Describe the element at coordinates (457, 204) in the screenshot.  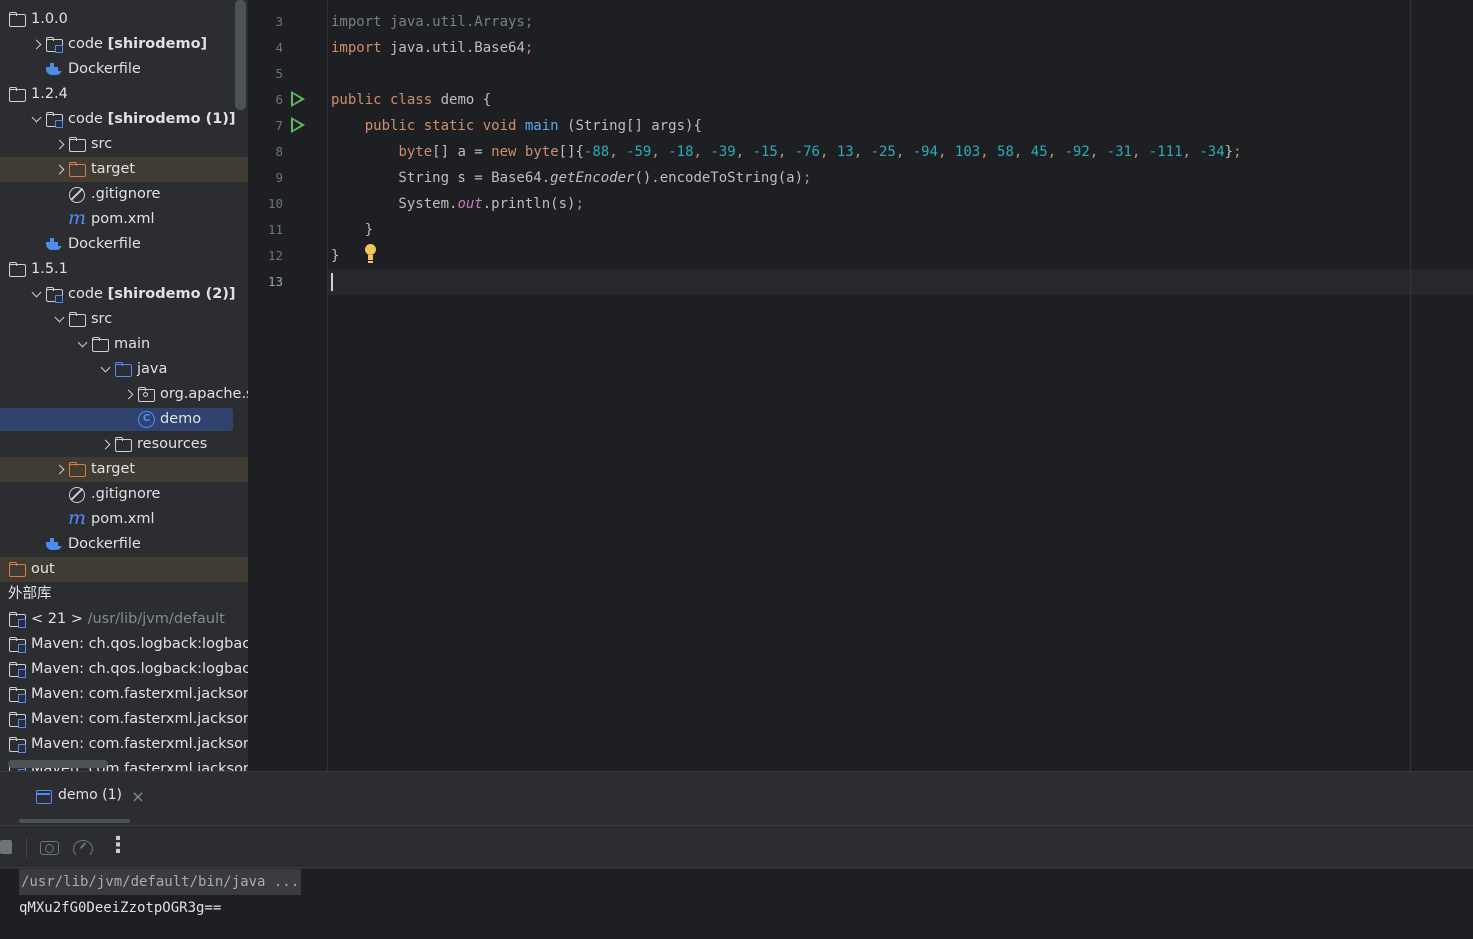
I see `code-line: System.out.println(s);` at that location.